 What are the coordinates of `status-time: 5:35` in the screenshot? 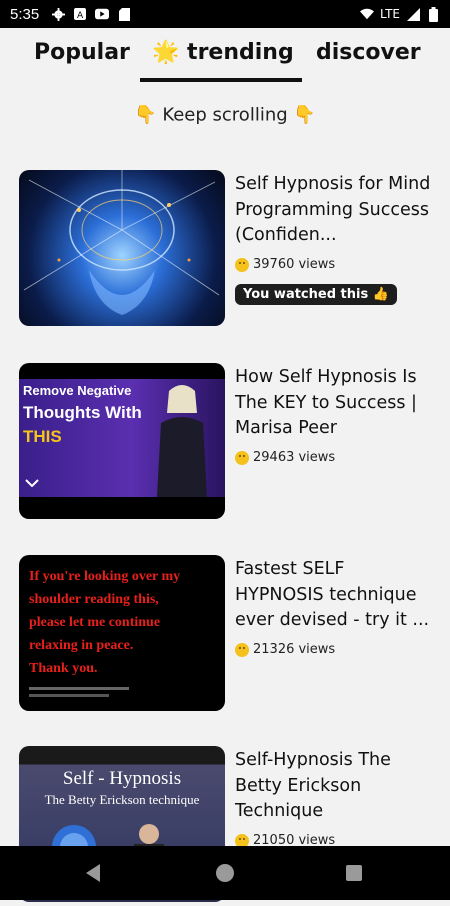 It's located at (25, 14).